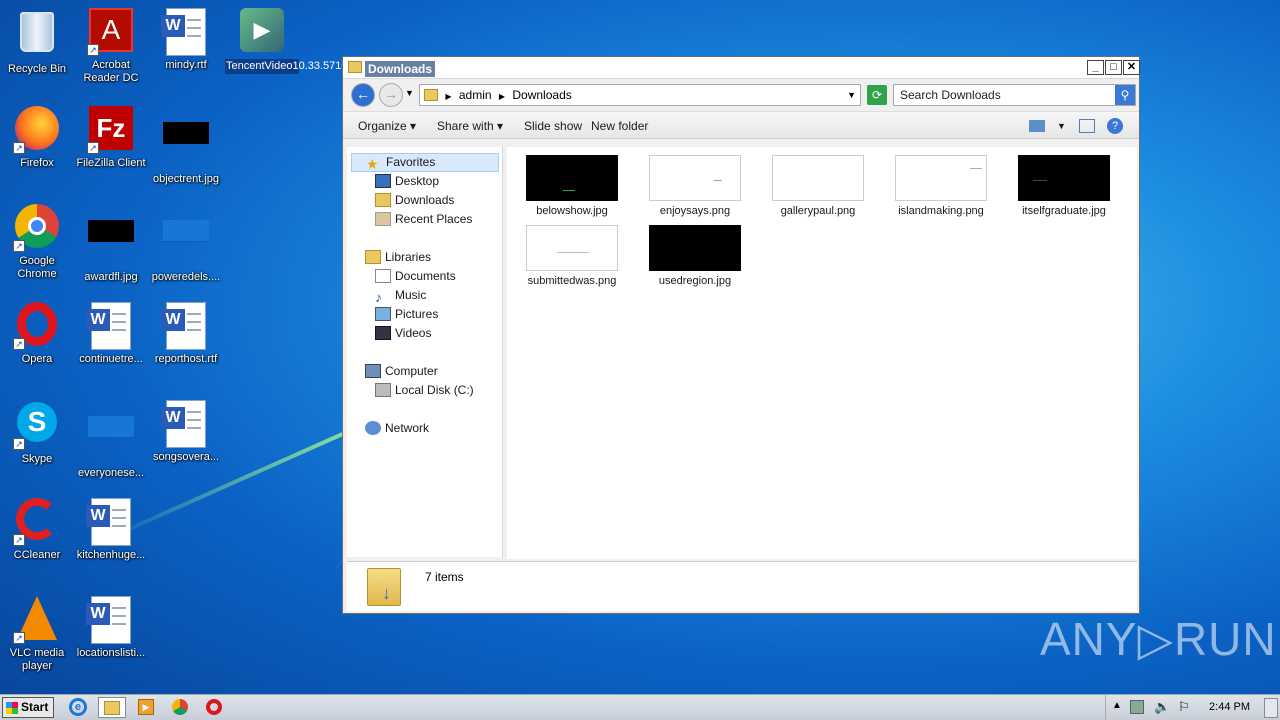 The image size is (1280, 720). What do you see at coordinates (37, 620) in the screenshot?
I see `vlc-icon: ↗` at bounding box center [37, 620].